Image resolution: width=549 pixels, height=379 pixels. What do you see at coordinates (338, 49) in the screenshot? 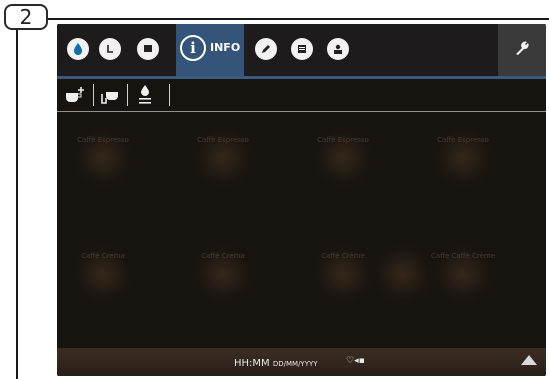
I see `user-icon` at bounding box center [338, 49].